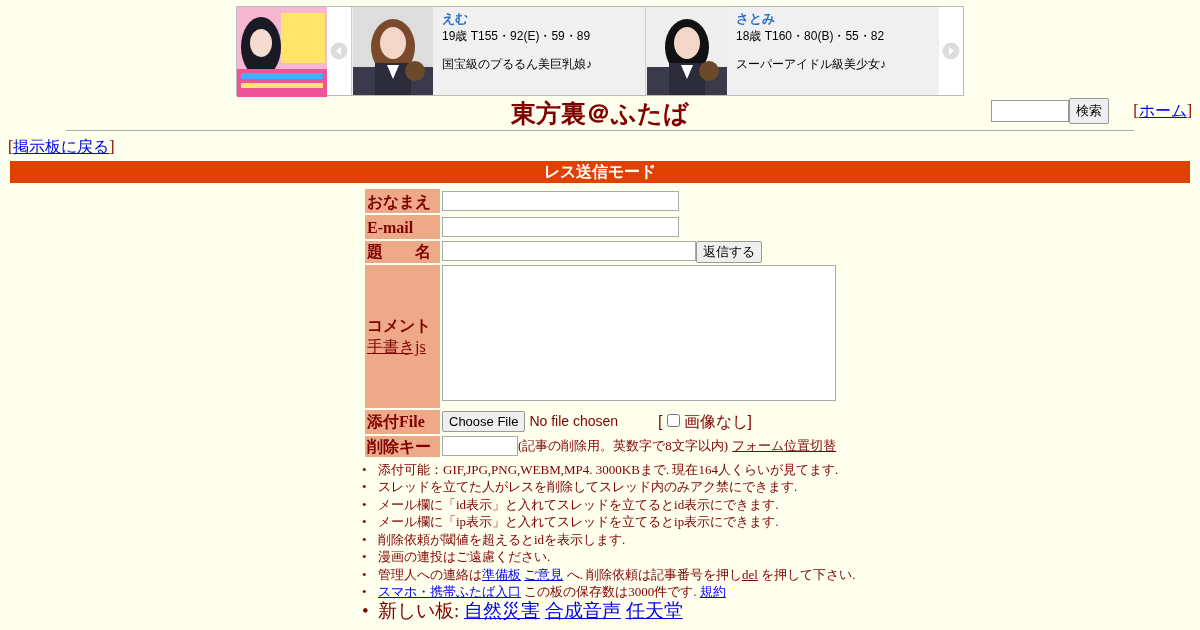 The image size is (1200, 630). I want to click on field-label: 添付File, so click(396, 422).